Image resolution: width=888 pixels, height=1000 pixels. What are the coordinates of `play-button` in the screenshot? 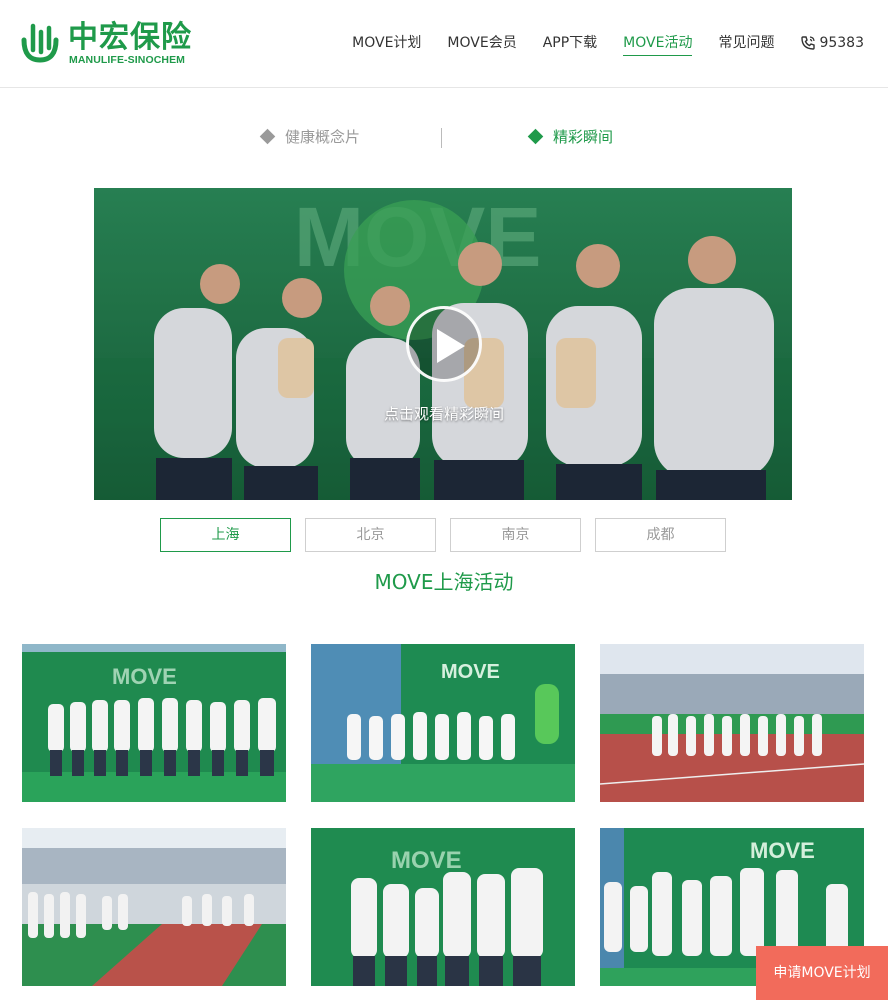 It's located at (444, 344).